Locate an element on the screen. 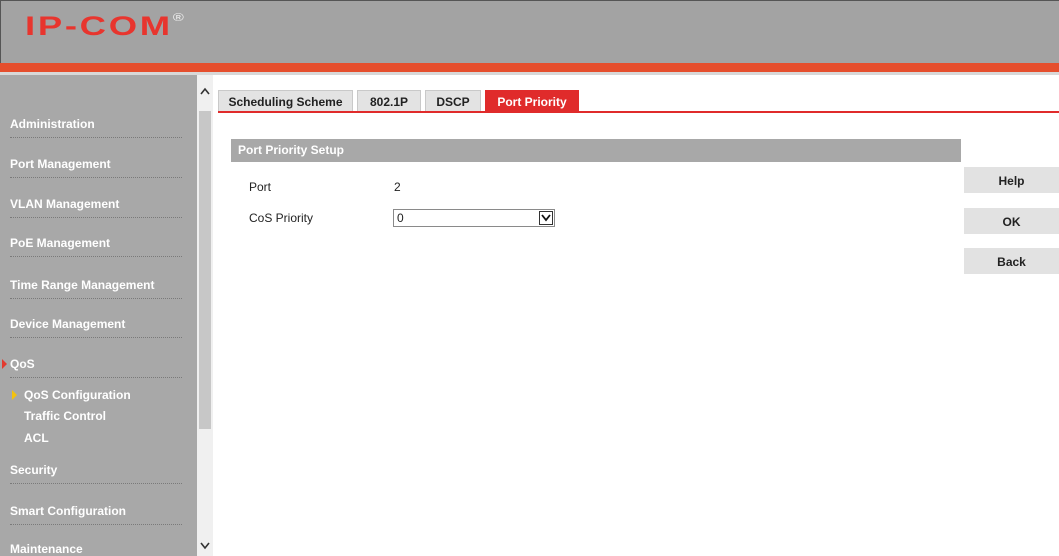 The image size is (1059, 556). ok-button: OK is located at coordinates (1011, 221).